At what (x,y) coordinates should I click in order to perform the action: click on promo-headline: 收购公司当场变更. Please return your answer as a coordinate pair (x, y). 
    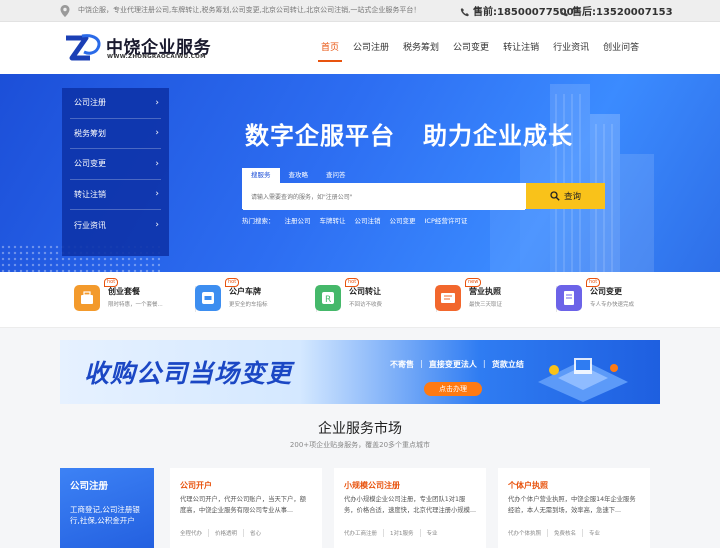
    Looking at the image, I should click on (188, 373).